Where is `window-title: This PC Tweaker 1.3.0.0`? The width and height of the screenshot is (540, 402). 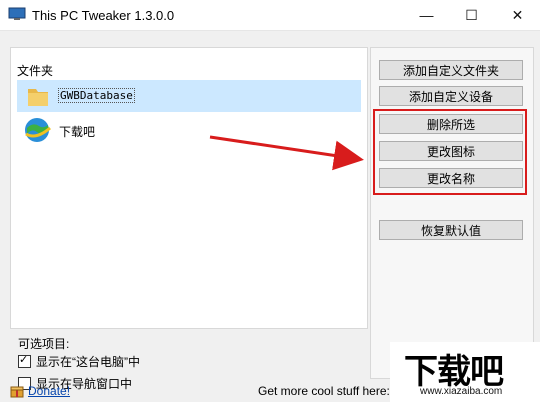
window-title: This PC Tweaker 1.3.0.0 is located at coordinates (103, 15).